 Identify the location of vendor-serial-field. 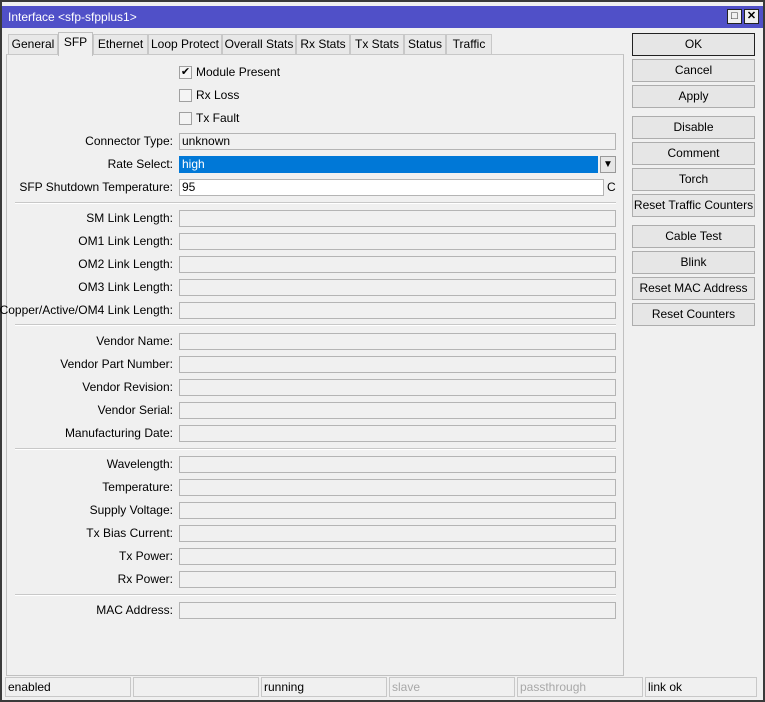
(397, 410).